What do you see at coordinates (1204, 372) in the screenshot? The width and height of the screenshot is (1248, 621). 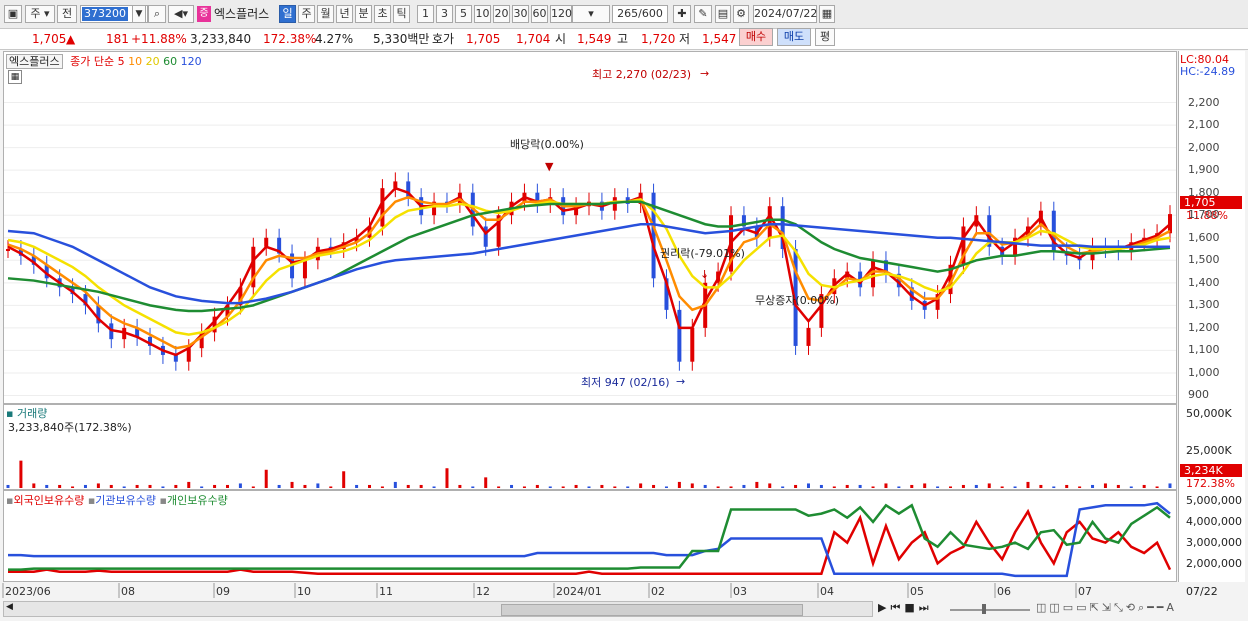 I see `price-tick: 1,000` at bounding box center [1204, 372].